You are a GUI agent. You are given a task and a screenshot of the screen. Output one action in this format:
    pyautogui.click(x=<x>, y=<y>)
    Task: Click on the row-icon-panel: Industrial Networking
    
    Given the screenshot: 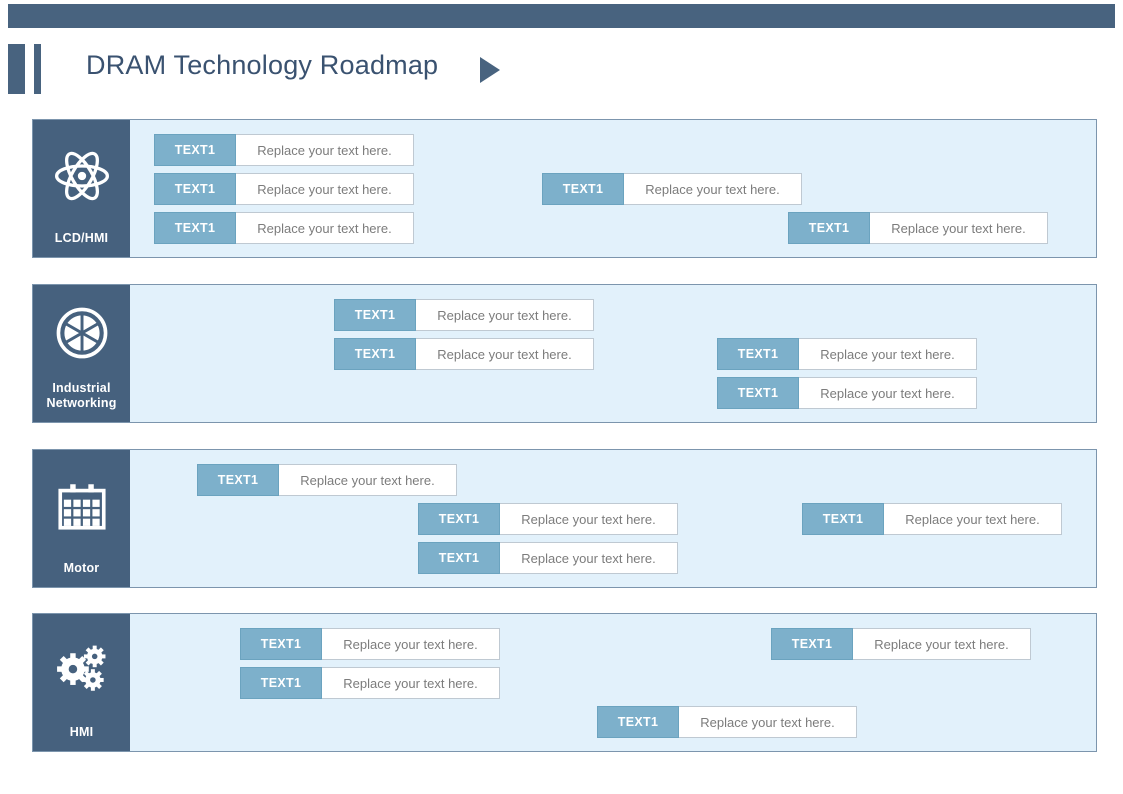 What is the action you would take?
    pyautogui.click(x=81, y=353)
    